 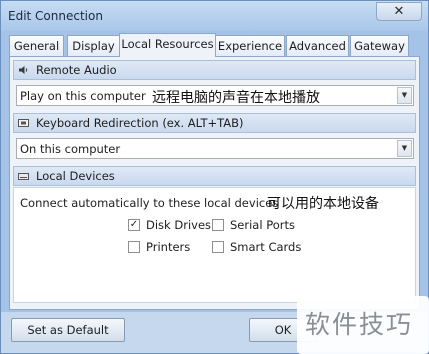 What do you see at coordinates (214, 70) in the screenshot?
I see `remote-audio-header: Remote Audio` at bounding box center [214, 70].